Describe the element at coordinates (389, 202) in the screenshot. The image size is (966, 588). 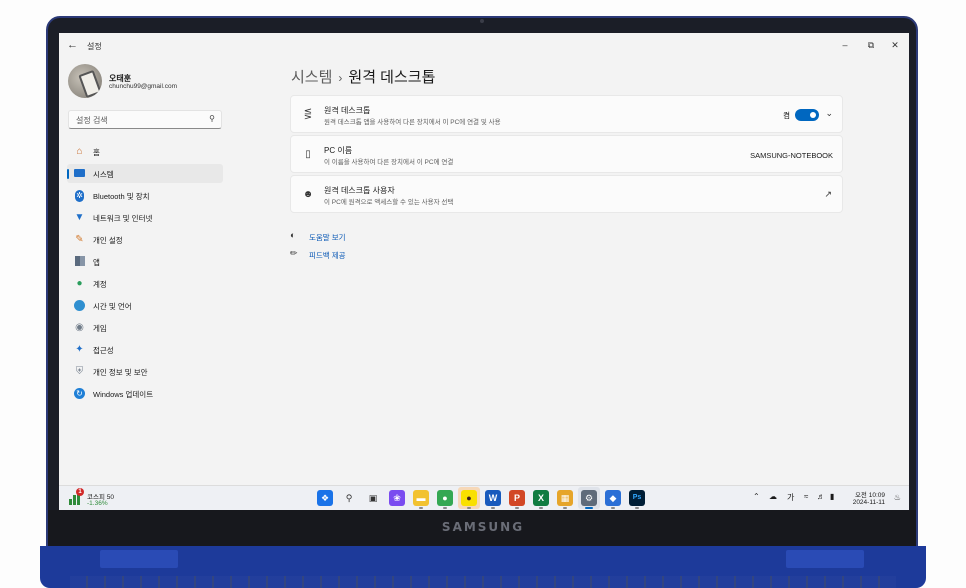
I see `card-description: 이 PC에 원격으로 액세스할 수 있는 사용자 선택` at that location.